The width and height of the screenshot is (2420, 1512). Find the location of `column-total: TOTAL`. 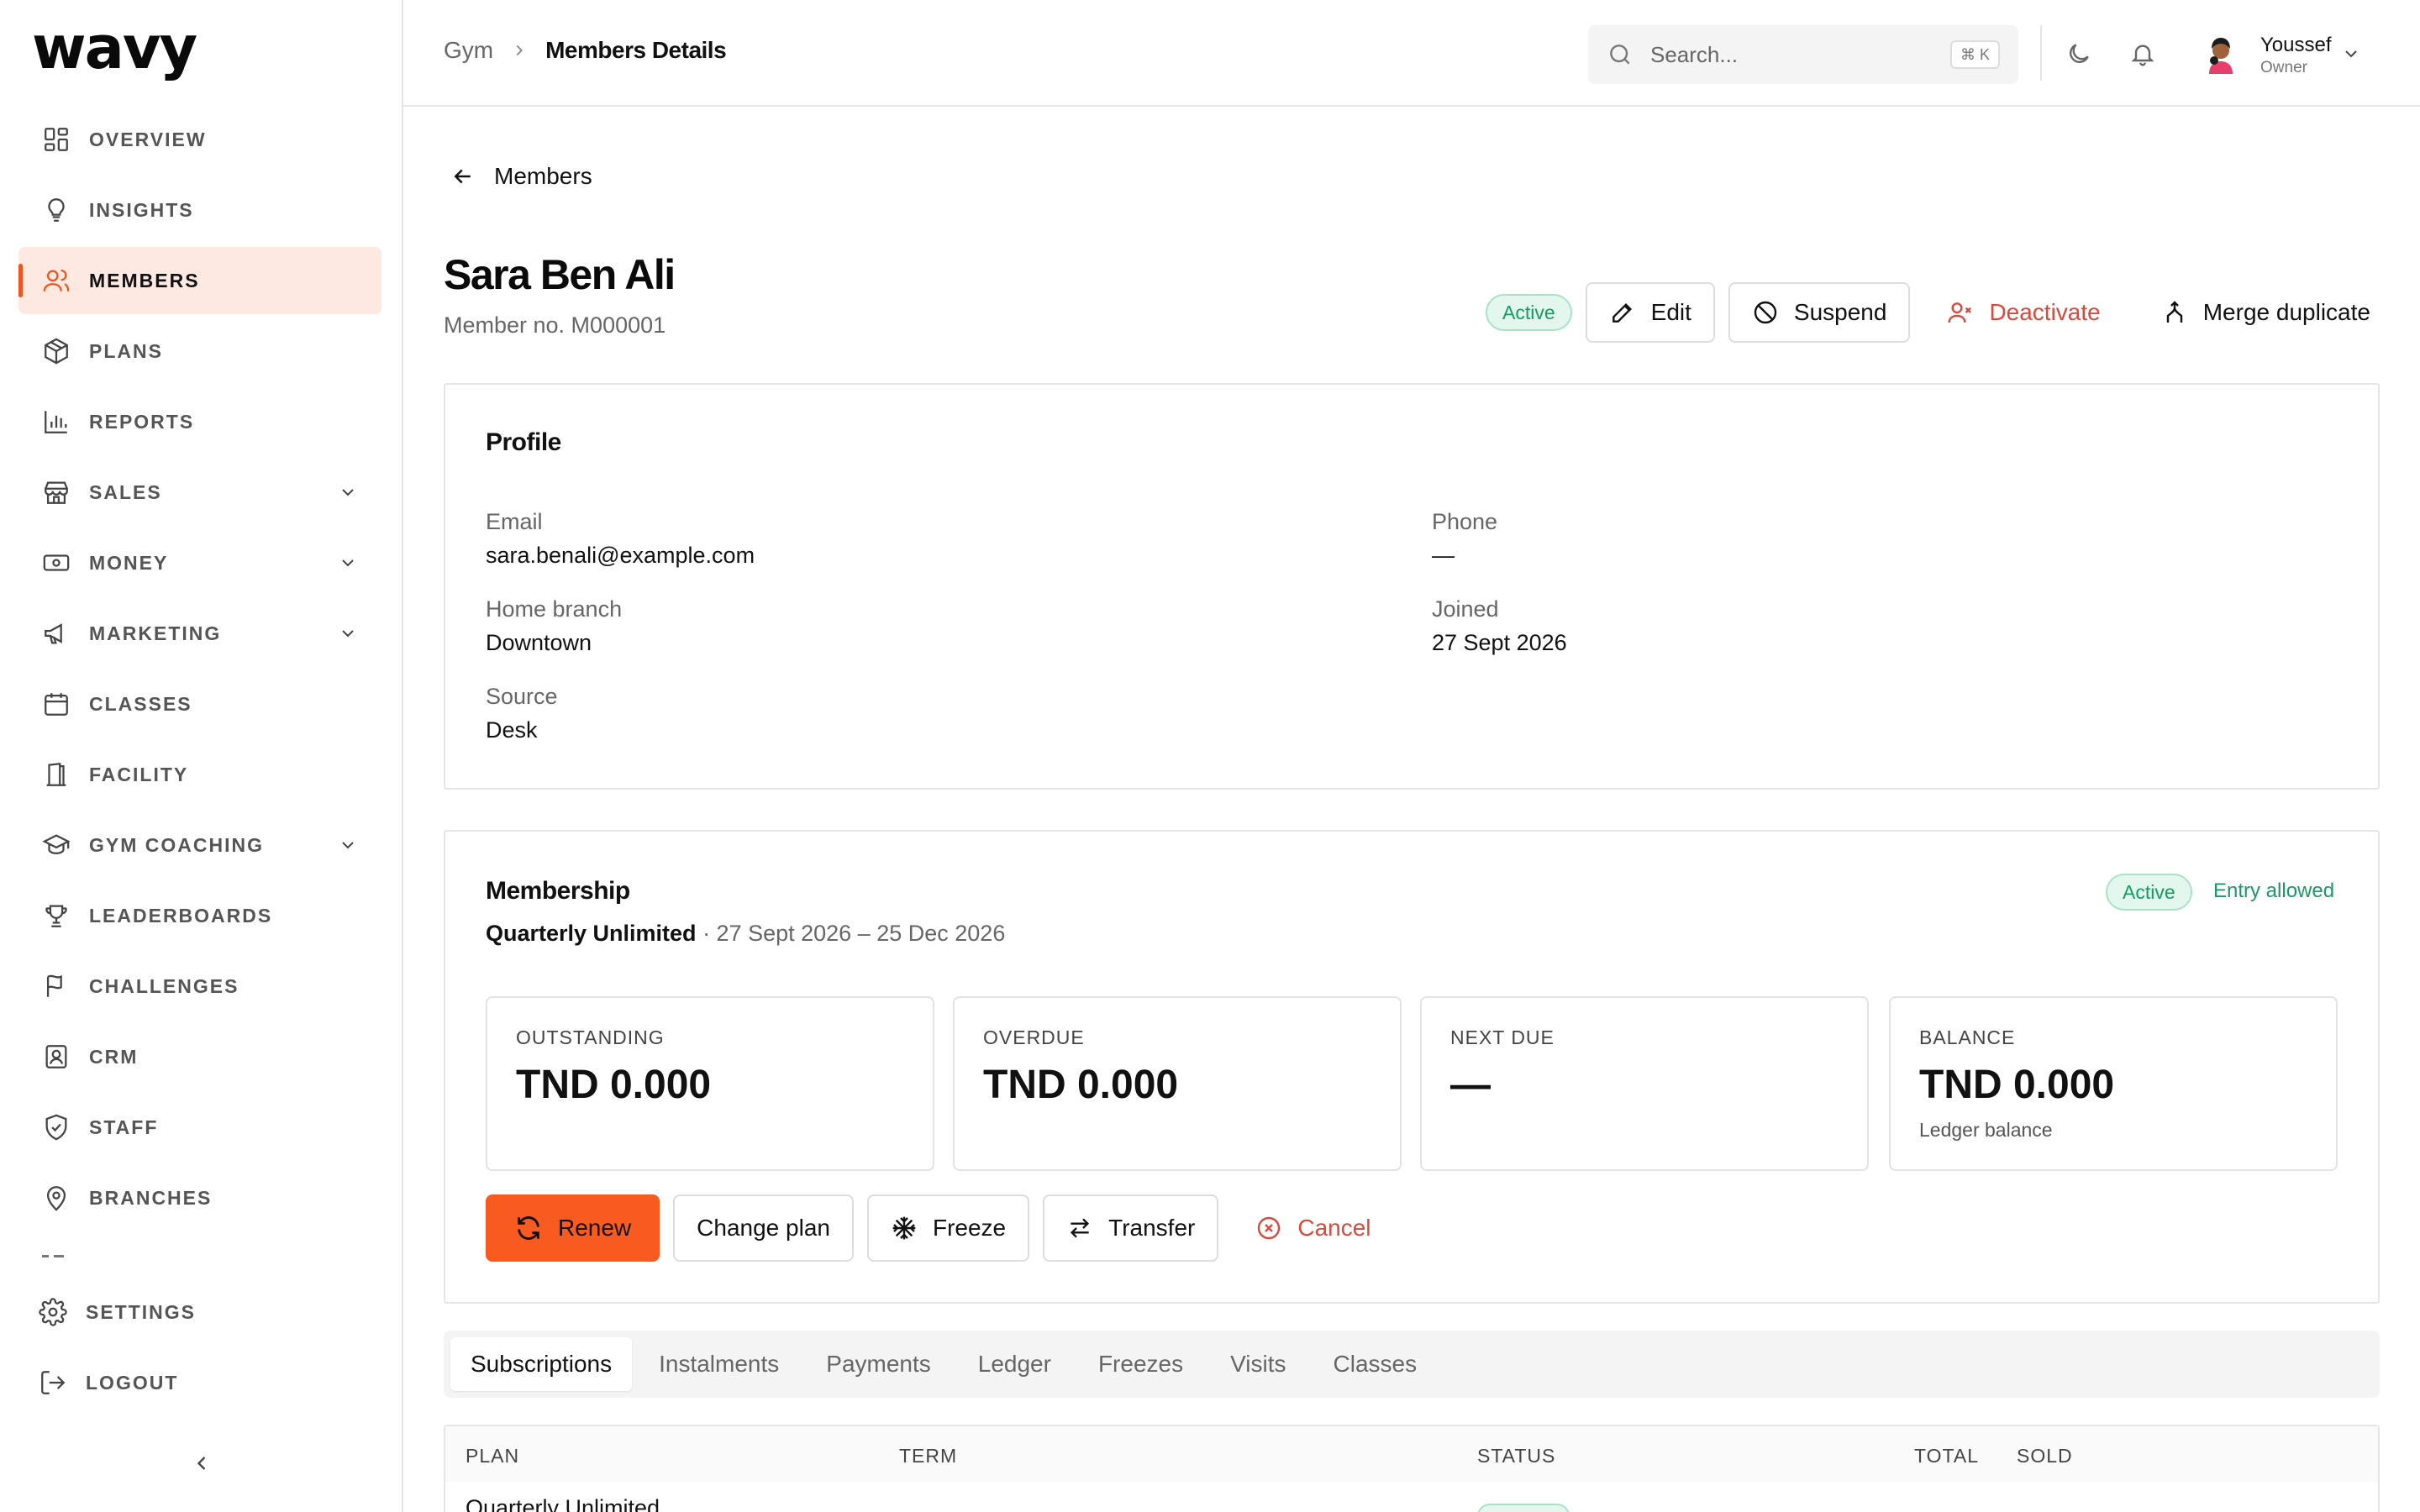

column-total: TOTAL is located at coordinates (1946, 1456).